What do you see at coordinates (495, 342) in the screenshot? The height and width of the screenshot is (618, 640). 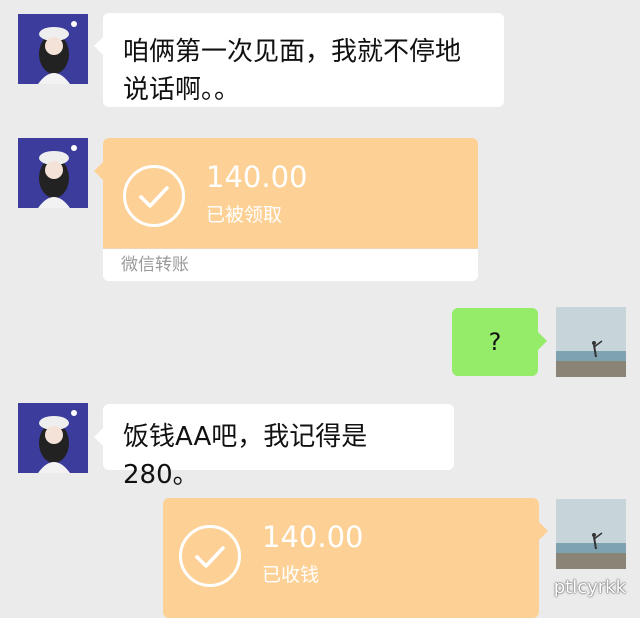 I see `message-text: ?` at bounding box center [495, 342].